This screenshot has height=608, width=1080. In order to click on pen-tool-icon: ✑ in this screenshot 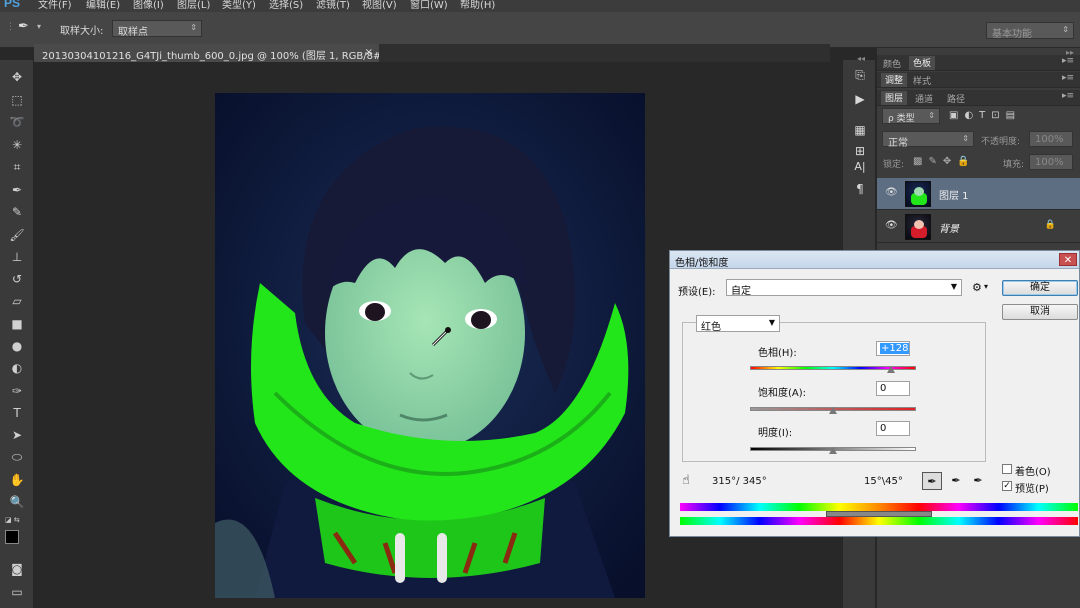, I will do `click(17, 391)`.